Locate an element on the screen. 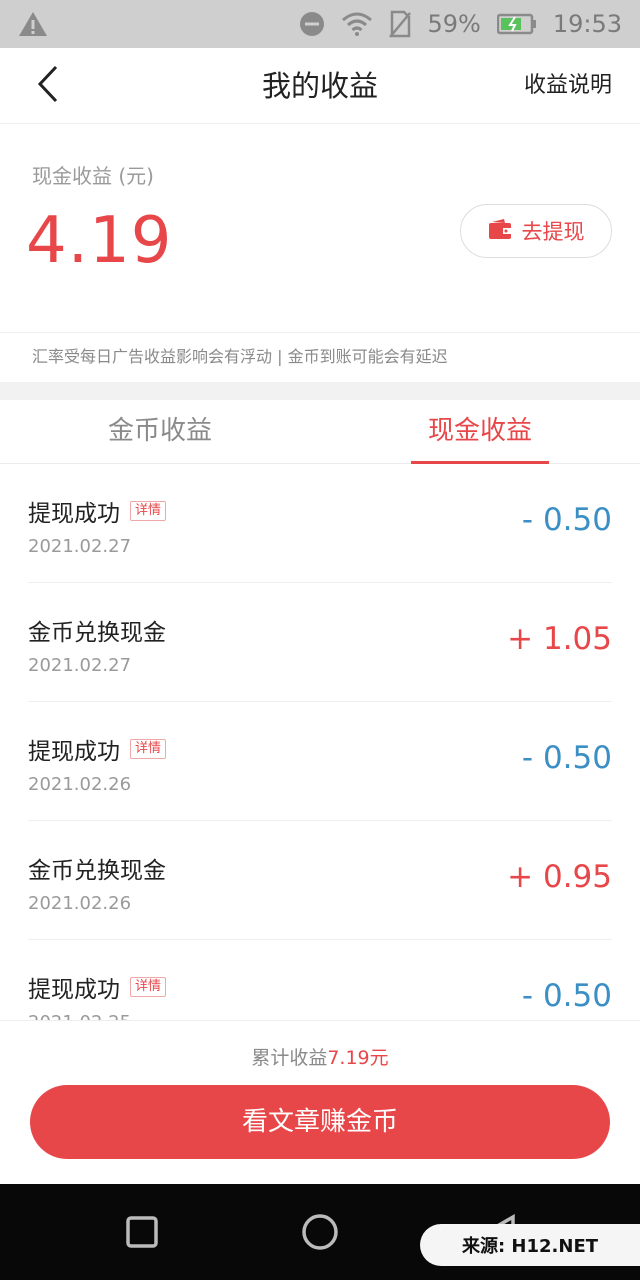  home-button is located at coordinates (320, 1234).